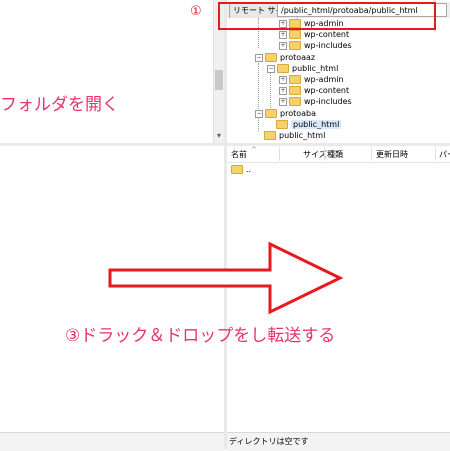 This screenshot has width=450, height=451. I want to click on tree-node-public-html: public_html, so click(294, 135).